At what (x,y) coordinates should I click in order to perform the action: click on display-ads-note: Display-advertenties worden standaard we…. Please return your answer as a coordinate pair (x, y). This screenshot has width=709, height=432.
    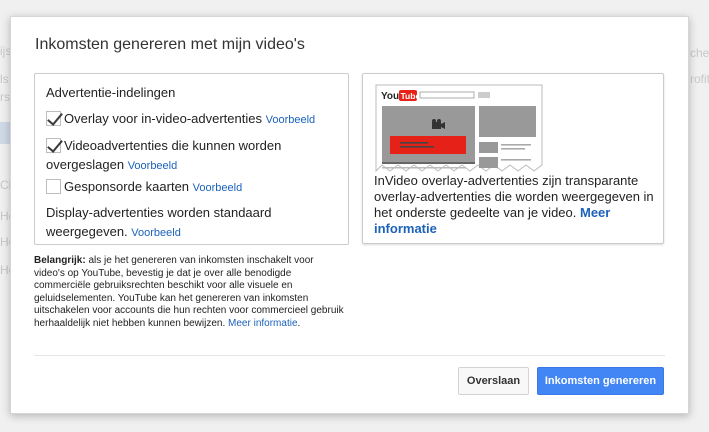
    Looking at the image, I should click on (158, 223).